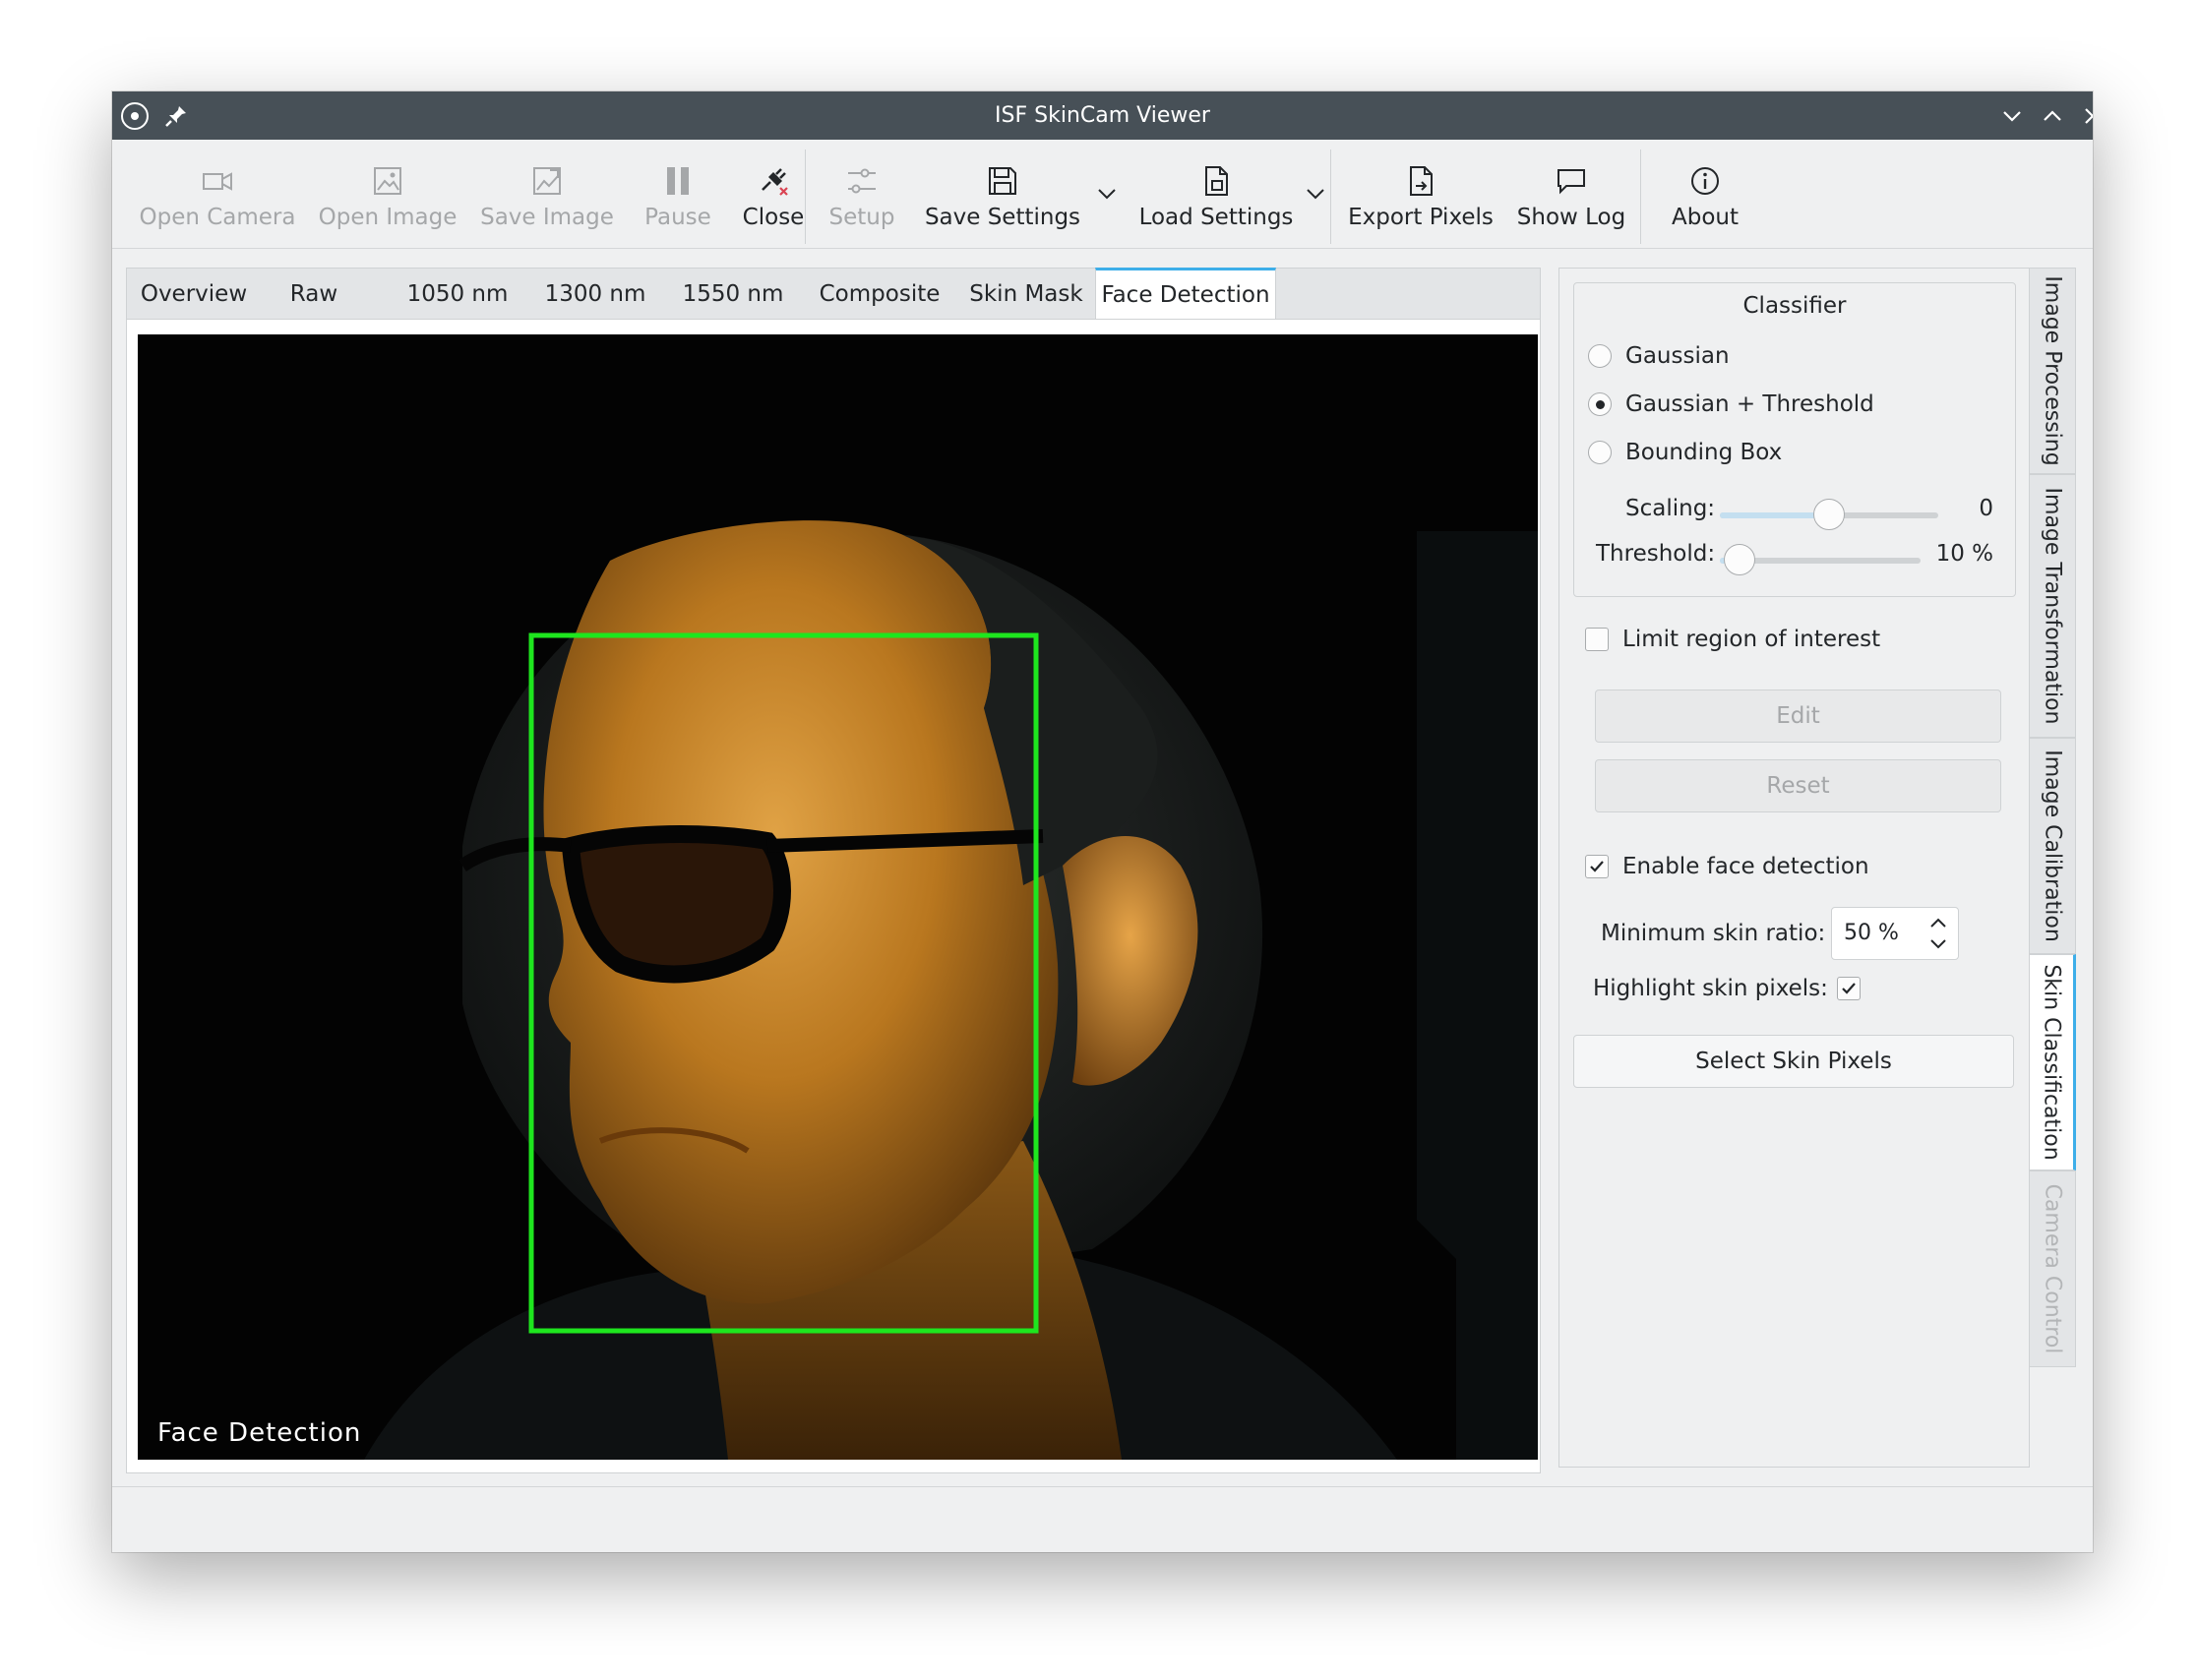  What do you see at coordinates (1938, 923) in the screenshot?
I see `spin-up-icon` at bounding box center [1938, 923].